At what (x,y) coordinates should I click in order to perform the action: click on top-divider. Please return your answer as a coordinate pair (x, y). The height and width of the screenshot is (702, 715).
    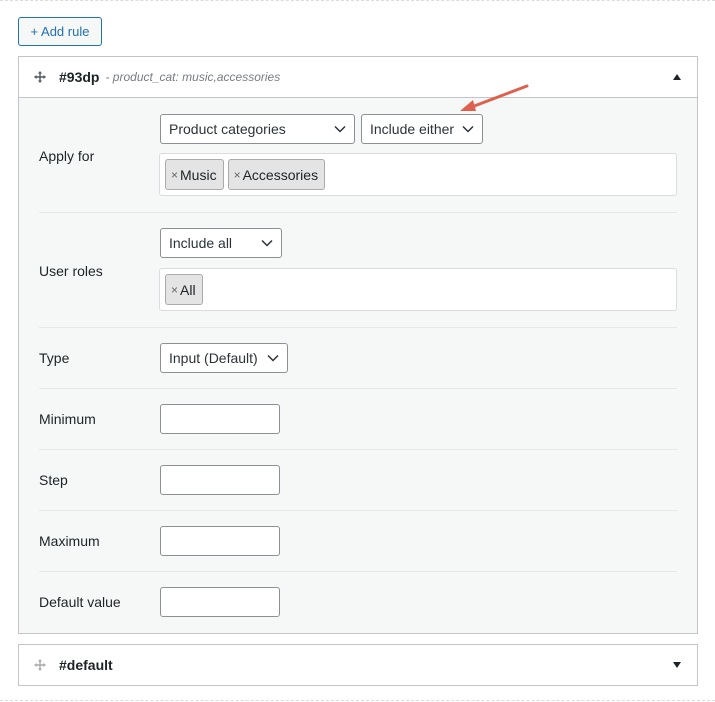
    Looking at the image, I should click on (357, 0).